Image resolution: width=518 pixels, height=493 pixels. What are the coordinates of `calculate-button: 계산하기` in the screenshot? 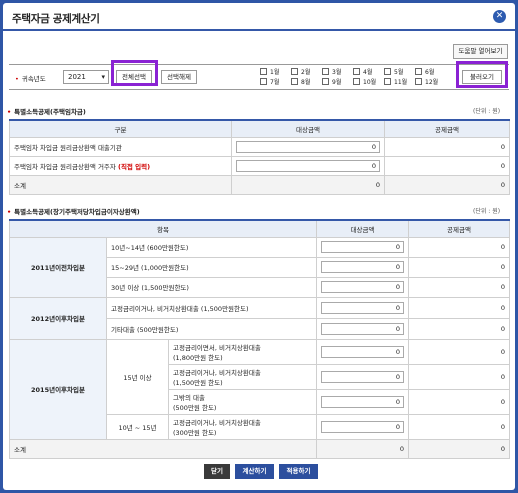 It's located at (254, 471).